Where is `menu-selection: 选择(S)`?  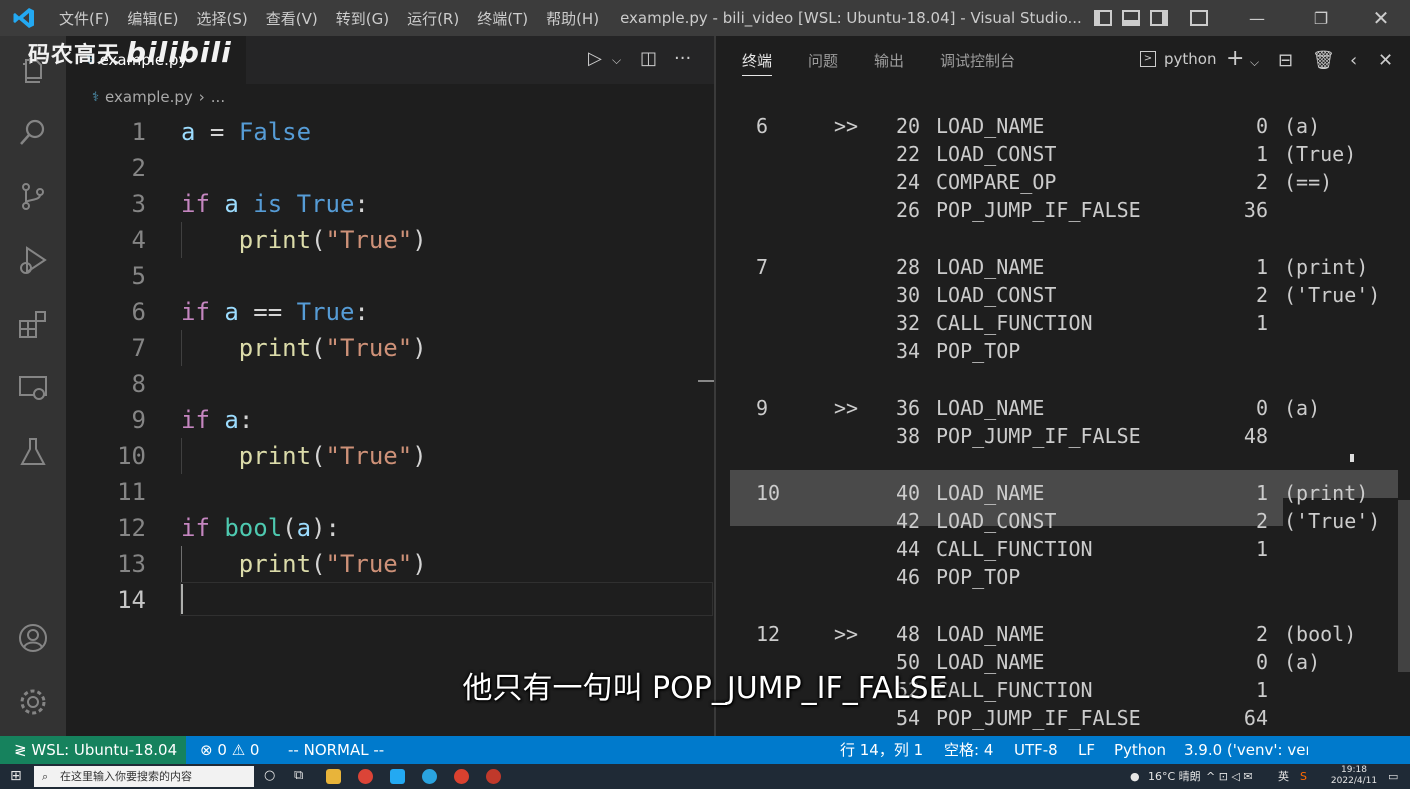
menu-selection: 选择(S) is located at coordinates (222, 18).